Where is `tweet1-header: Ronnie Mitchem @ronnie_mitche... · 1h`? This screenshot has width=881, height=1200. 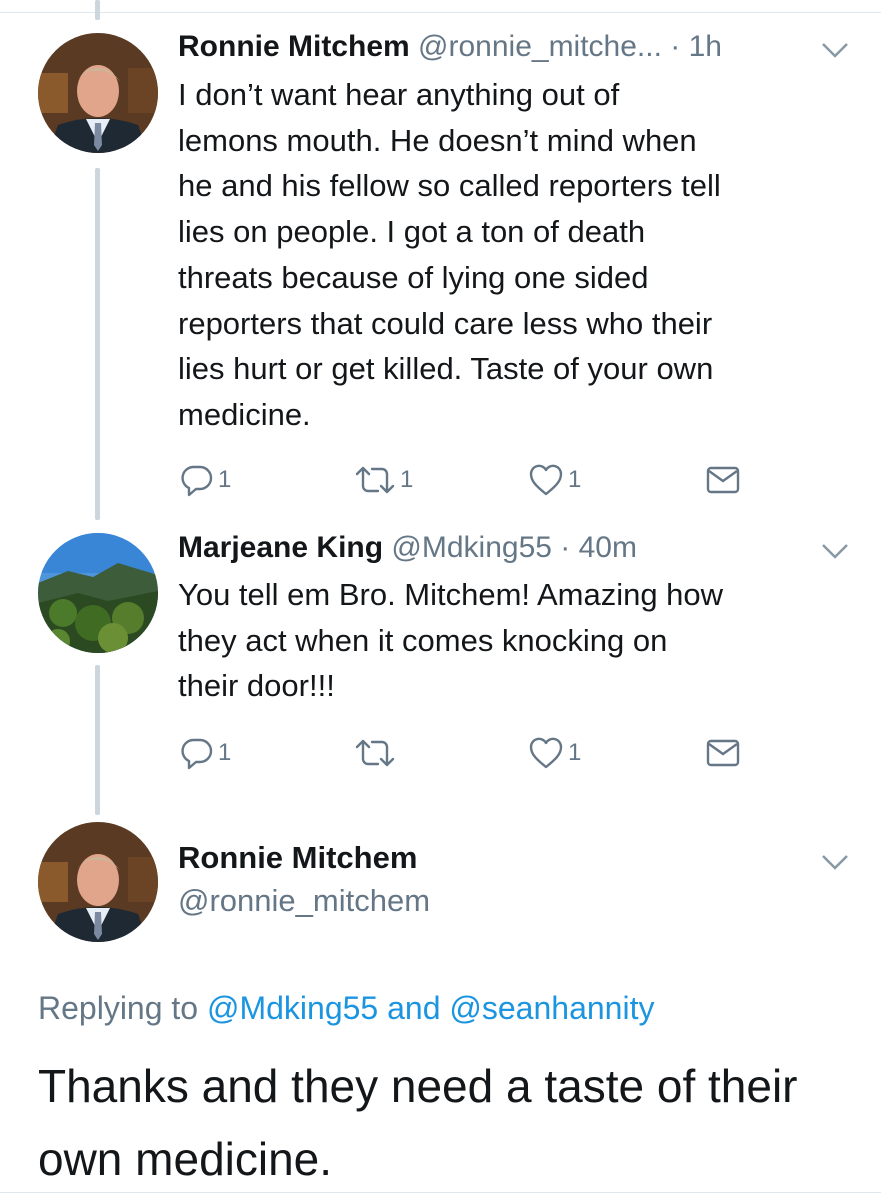
tweet1-header: Ronnie Mitchem @ronnie_mitche... · 1h is located at coordinates (450, 47).